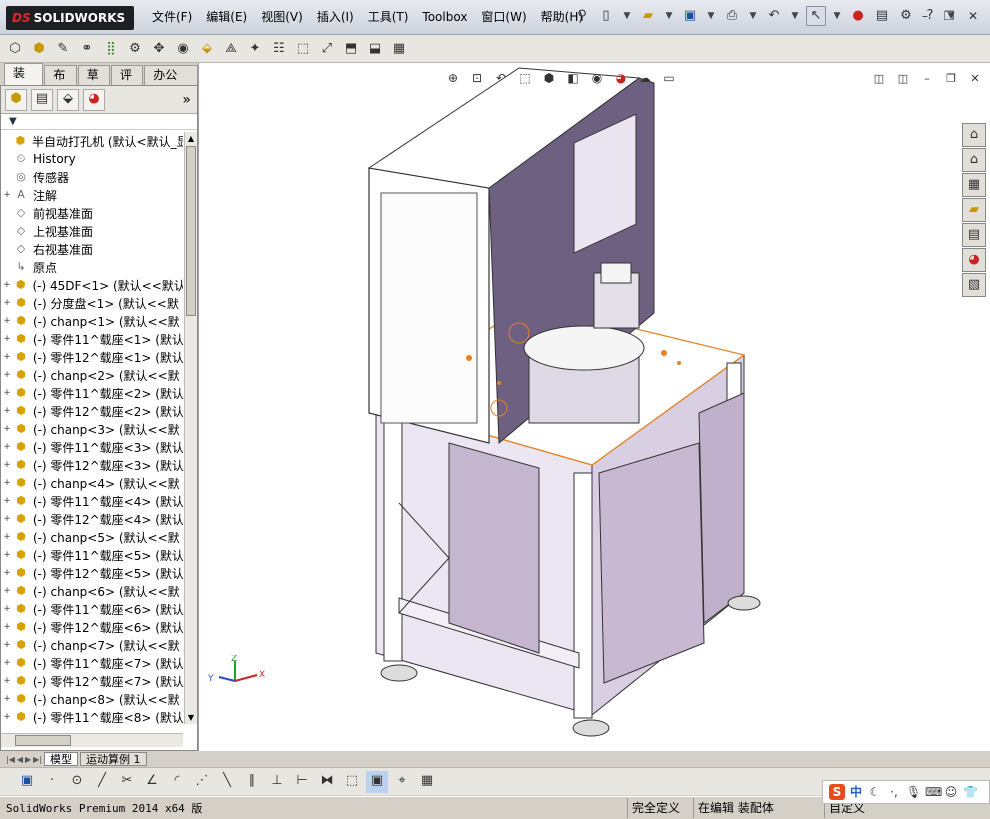 This screenshot has width=990, height=819. I want to click on restore-icon: ❐, so click(949, 16).